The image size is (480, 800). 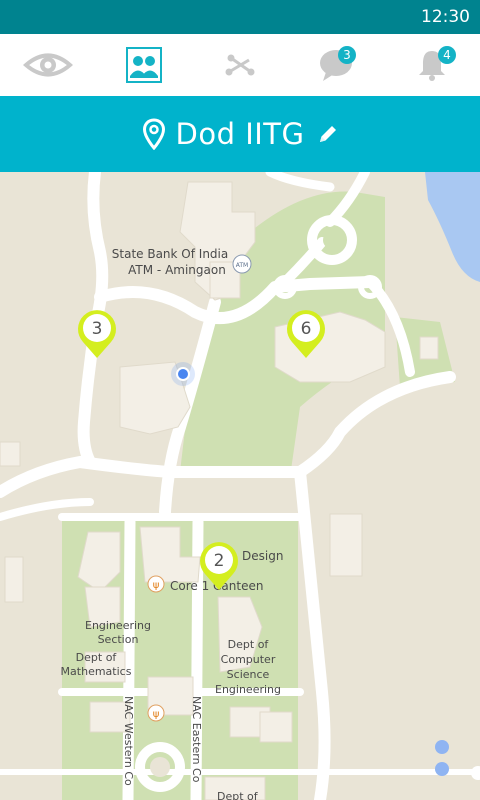 I want to click on route-icon, so click(x=240, y=65).